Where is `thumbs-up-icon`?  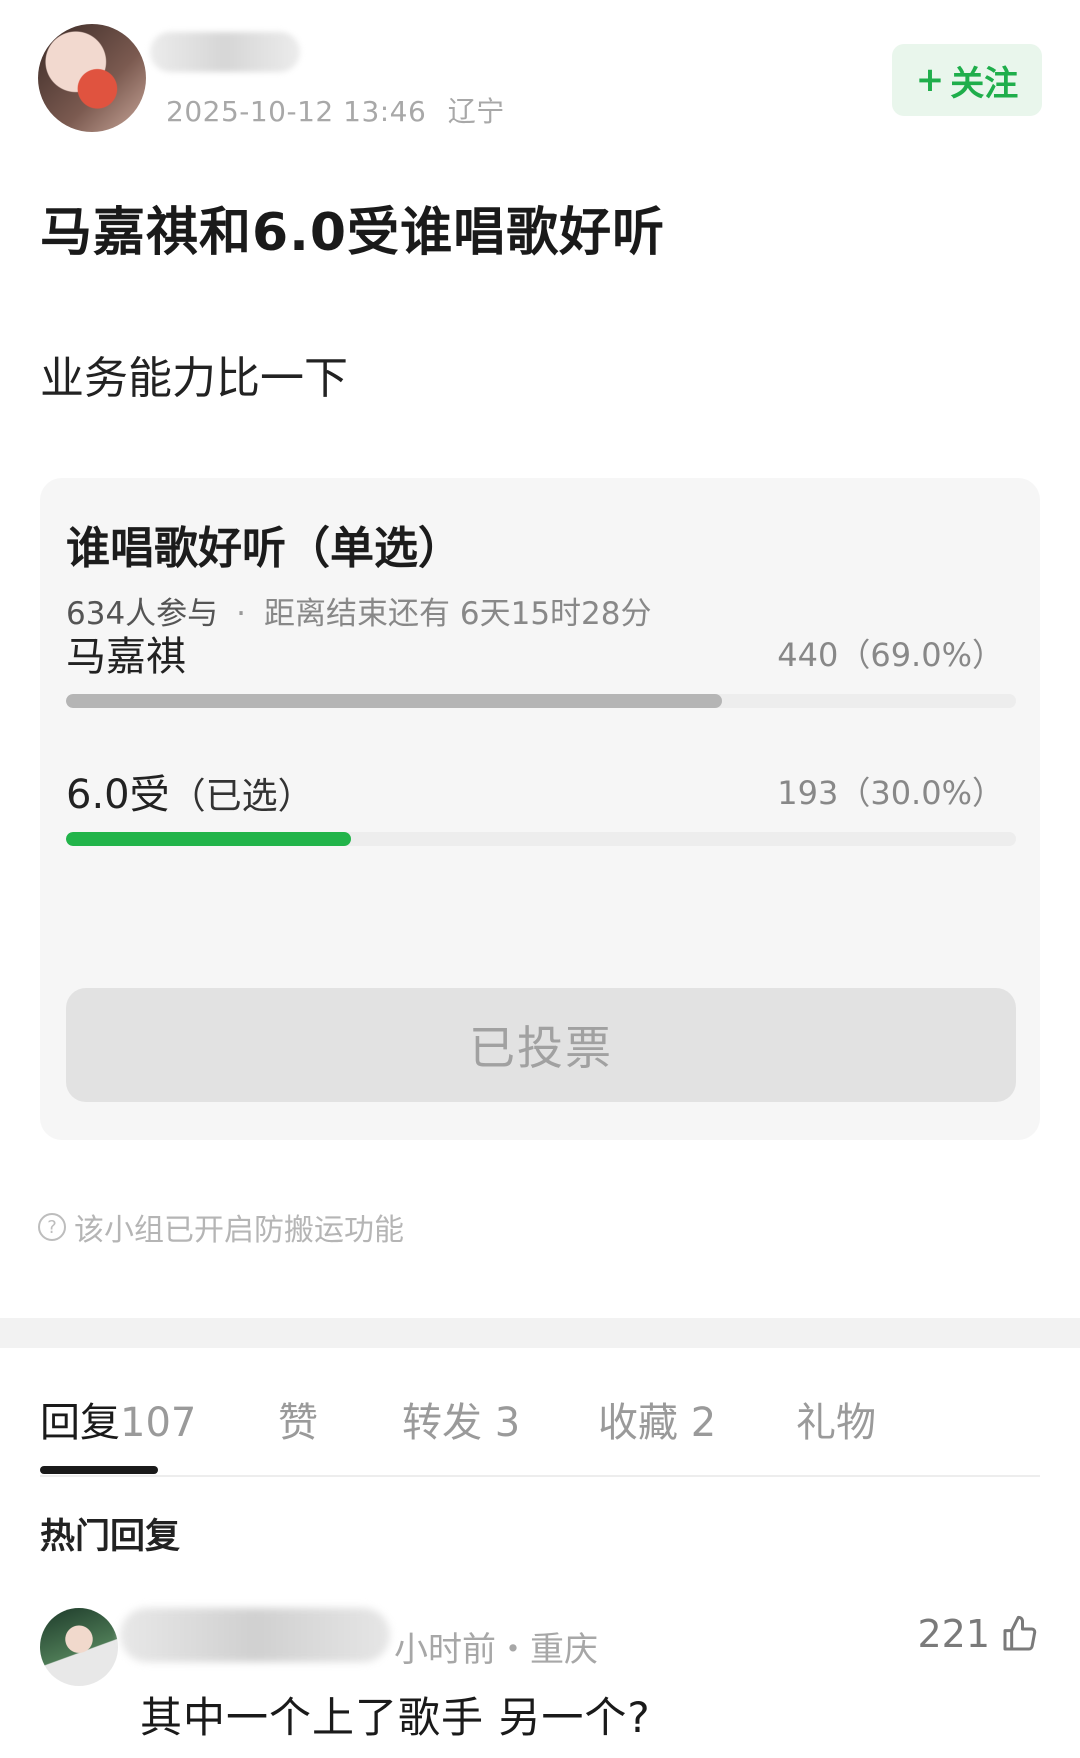 thumbs-up-icon is located at coordinates (1020, 1633).